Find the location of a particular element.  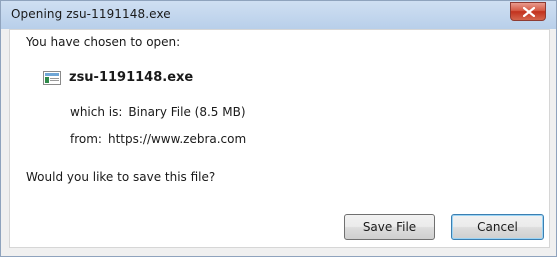

close-button is located at coordinates (528, 11).